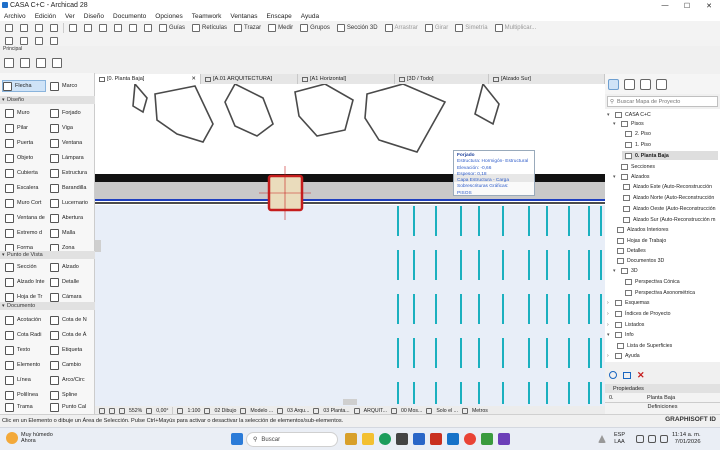  I want to click on definitions-button: Definiciones, so click(662, 406).